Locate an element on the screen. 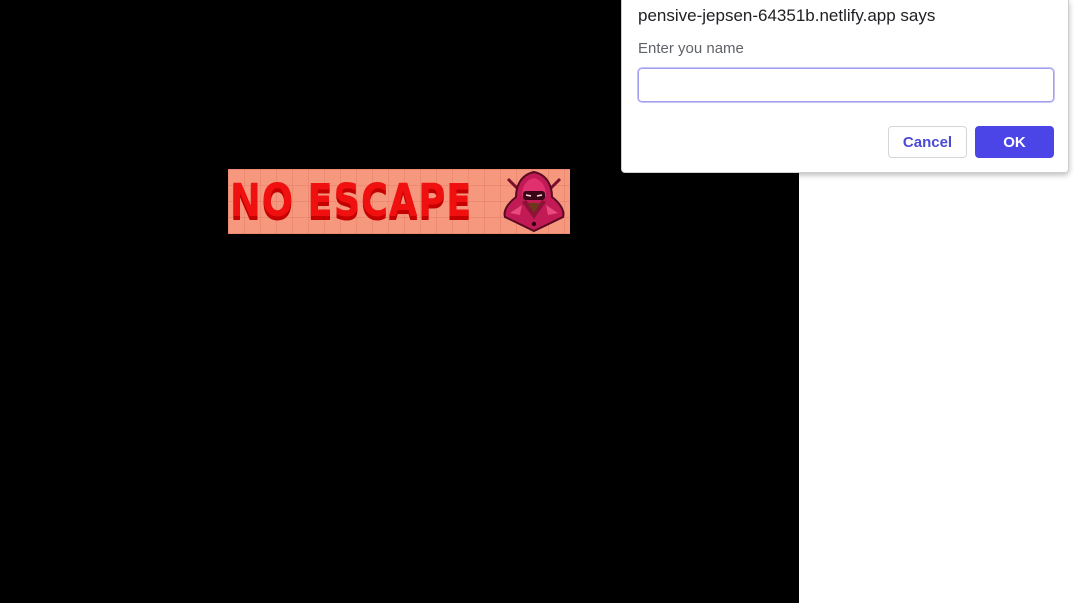  game-logo-title: NO ESCAPE is located at coordinates (351, 200).